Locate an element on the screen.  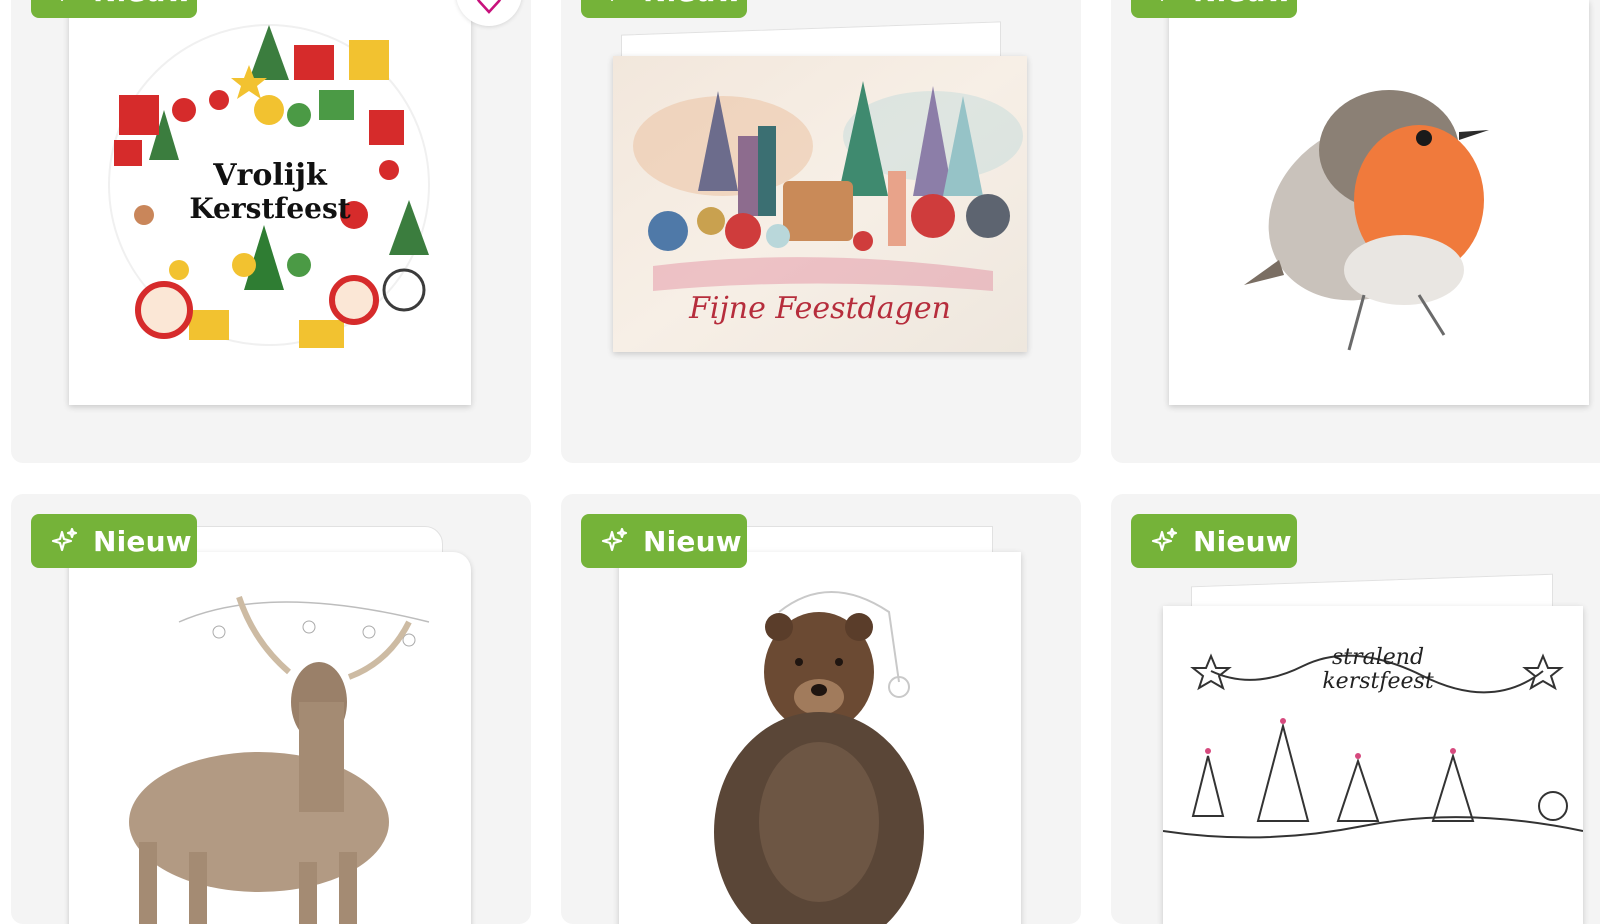
card-greeting-line1: Vrolijk is located at coordinates (270, 175).